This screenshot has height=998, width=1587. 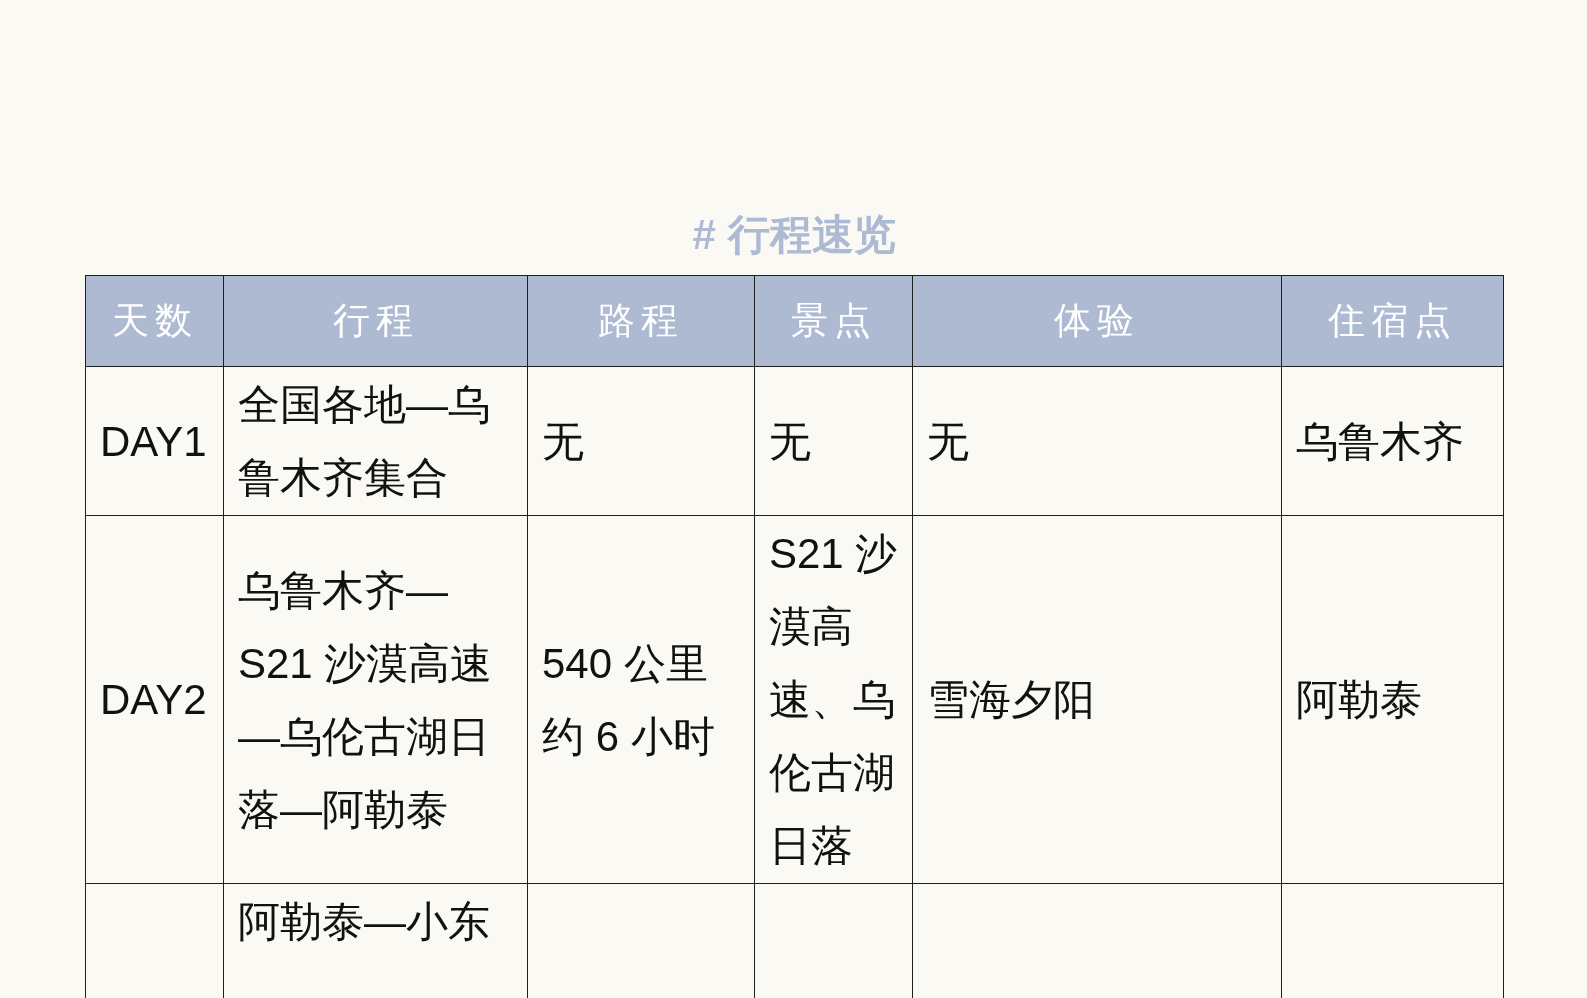 What do you see at coordinates (375, 699) in the screenshot?
I see `table-cell: 乌鲁木齐—S21 沙漠高速—乌伦古湖日落—阿勒泰` at bounding box center [375, 699].